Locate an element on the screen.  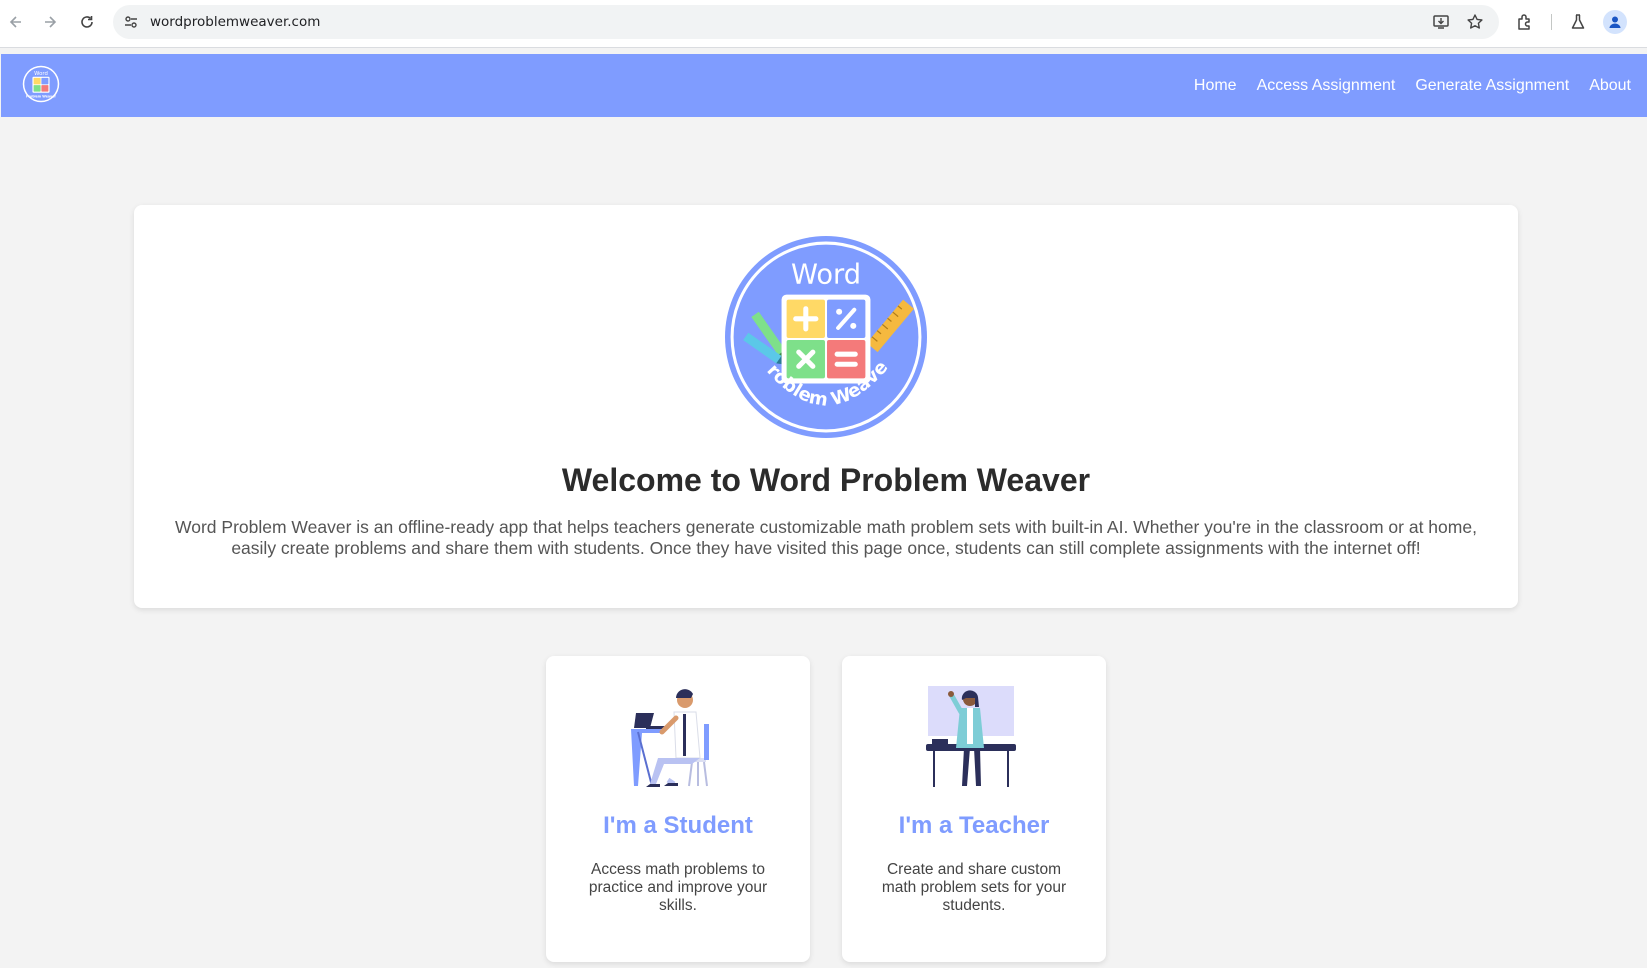
teacher-illustration is located at coordinates (971, 736).